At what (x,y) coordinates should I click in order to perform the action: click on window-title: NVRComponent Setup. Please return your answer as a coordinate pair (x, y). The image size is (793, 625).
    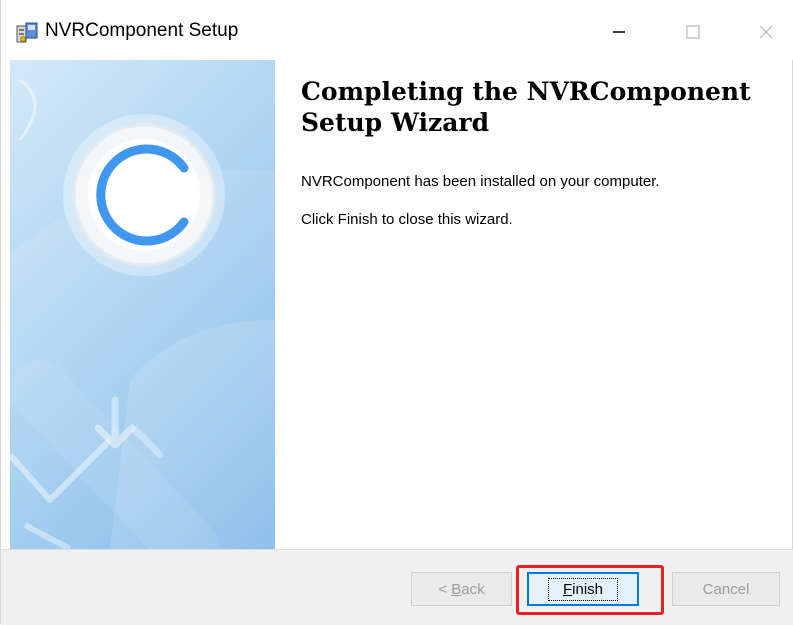
    Looking at the image, I should click on (142, 30).